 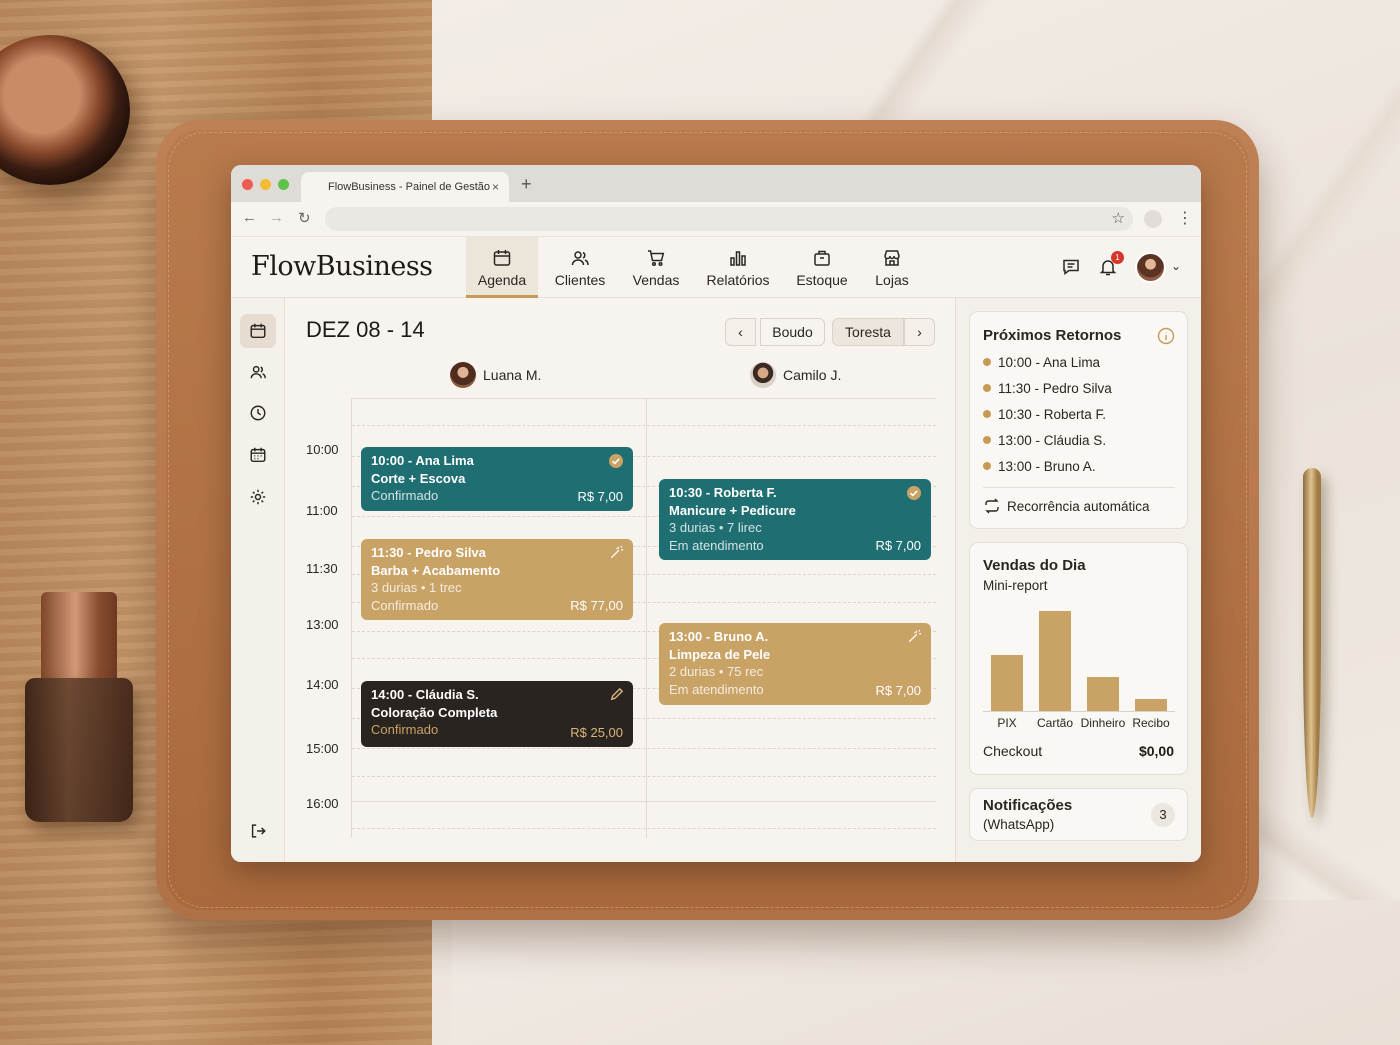 What do you see at coordinates (1151, 705) in the screenshot?
I see `bar-recibo` at bounding box center [1151, 705].